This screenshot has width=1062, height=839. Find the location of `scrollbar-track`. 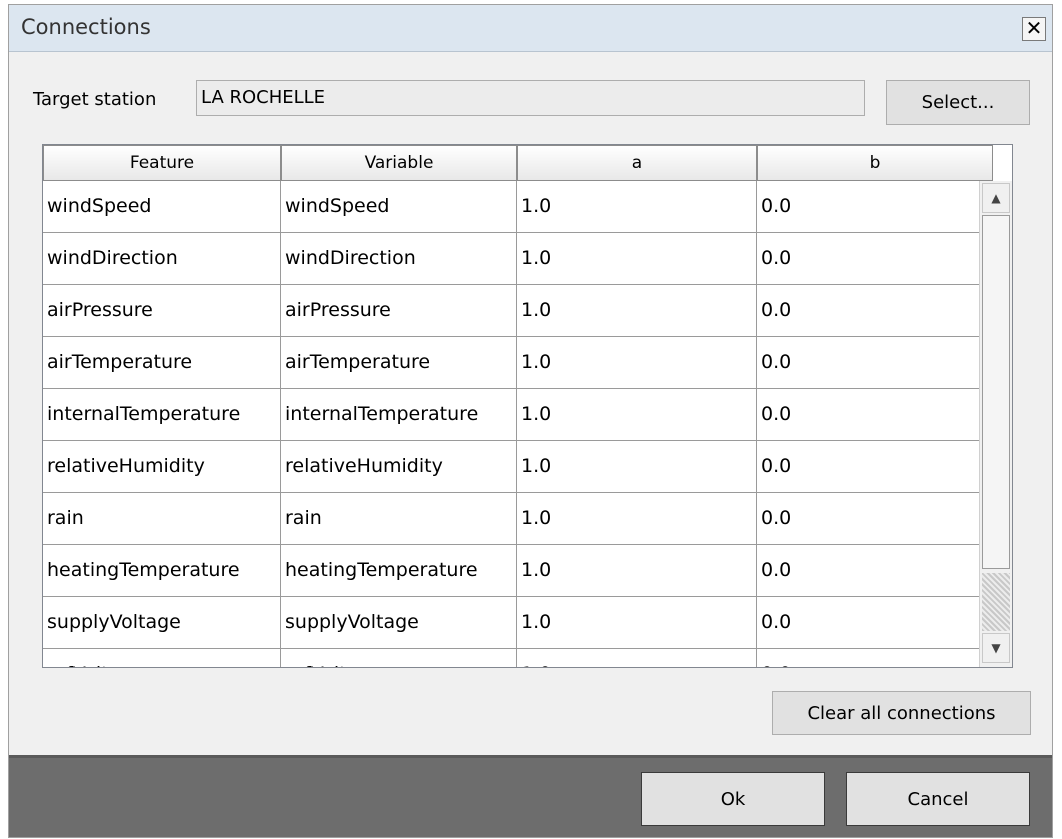

scrollbar-track is located at coordinates (996, 602).